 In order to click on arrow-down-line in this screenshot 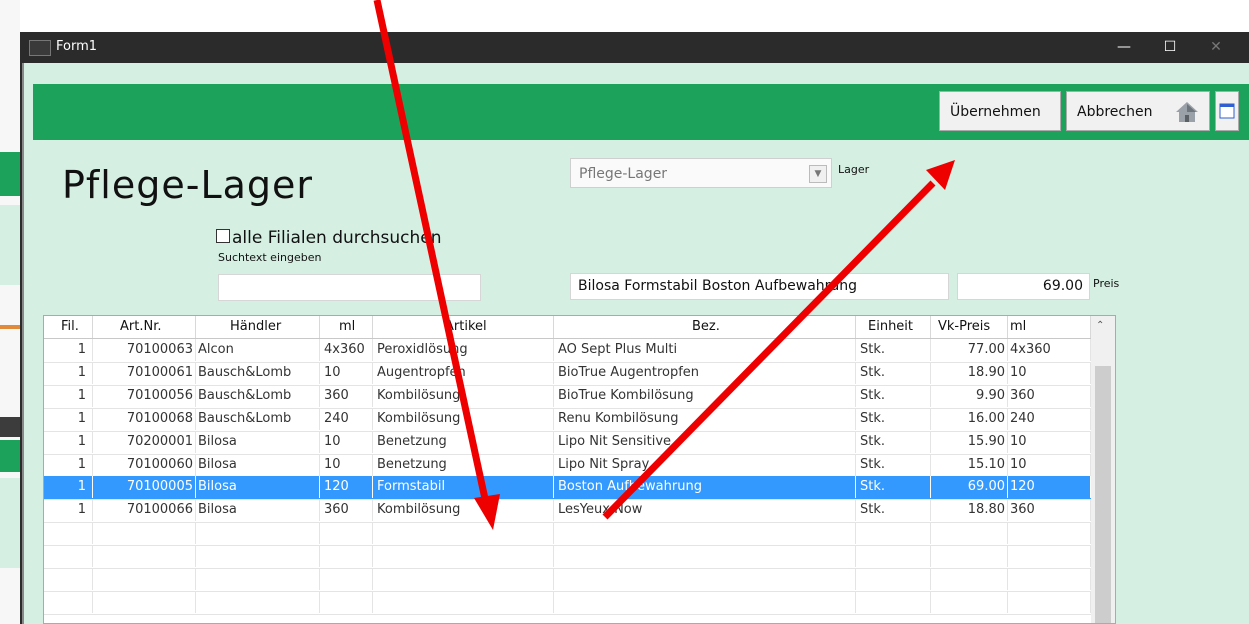, I will do `click(432, 254)`.